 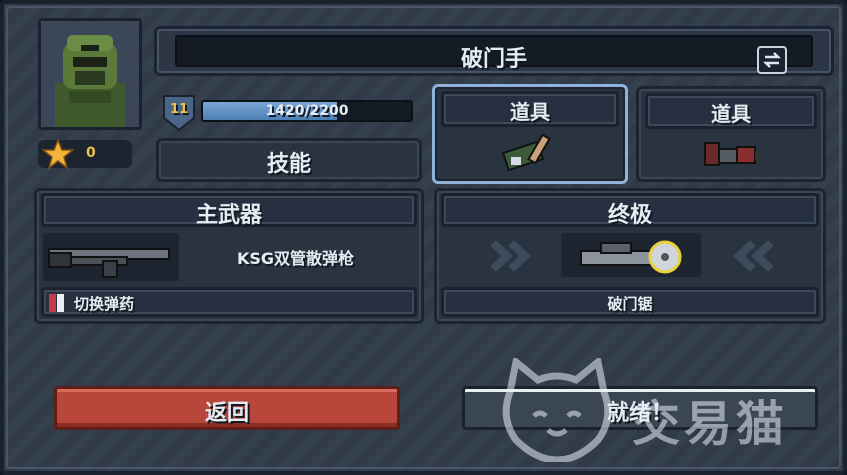 I want to click on level-number: 11, so click(x=179, y=109).